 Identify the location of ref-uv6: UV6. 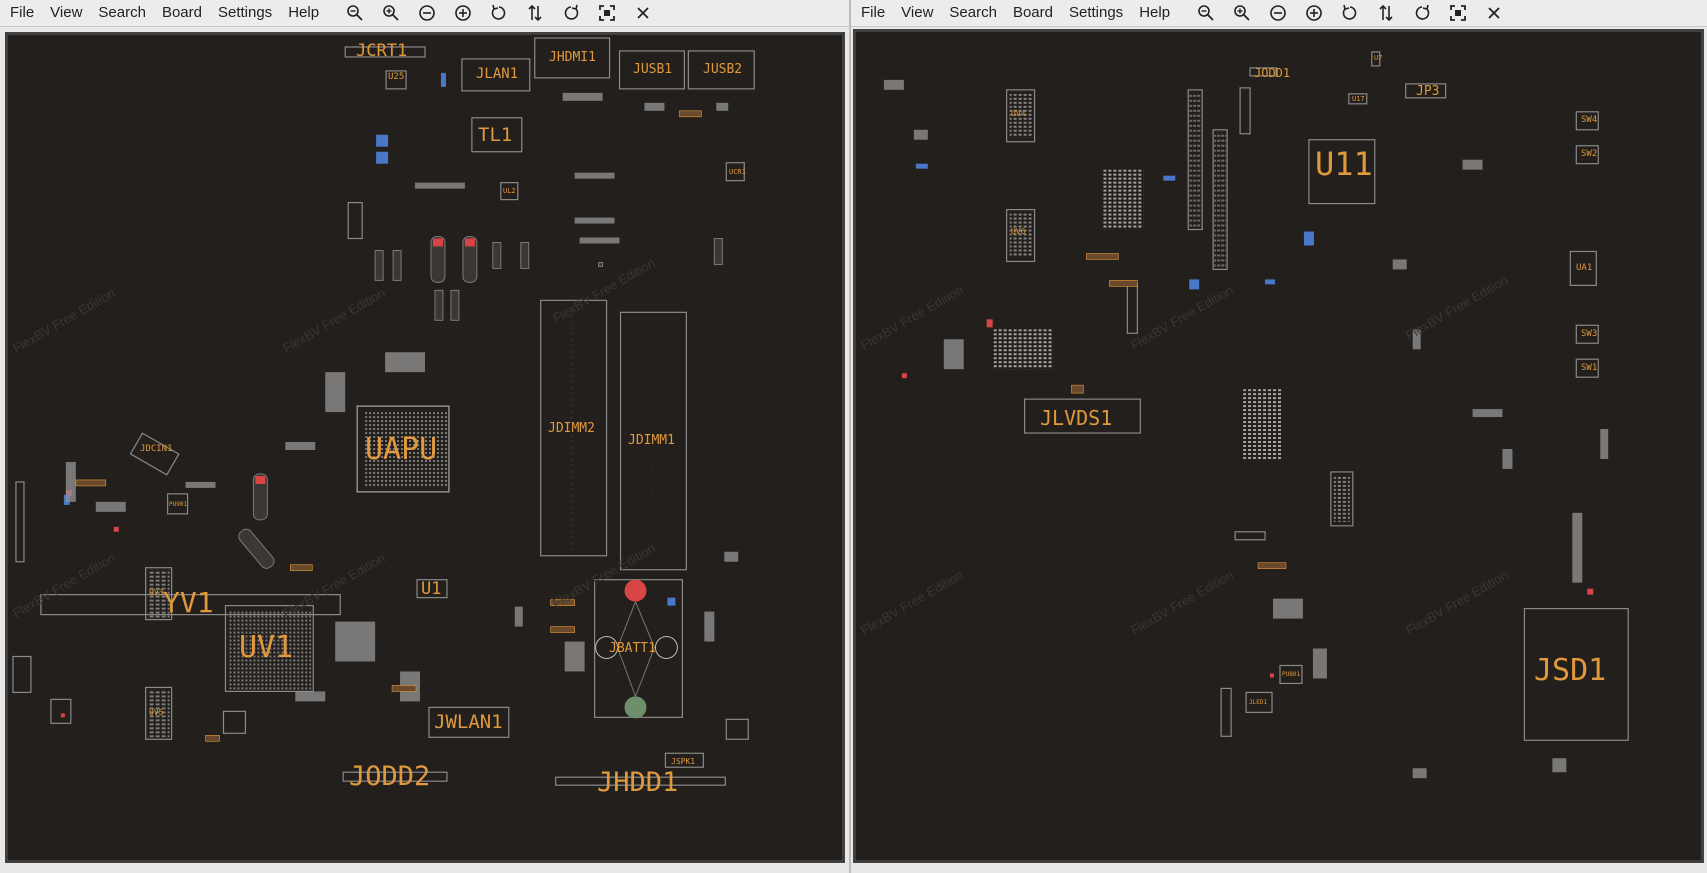
(1018, 232).